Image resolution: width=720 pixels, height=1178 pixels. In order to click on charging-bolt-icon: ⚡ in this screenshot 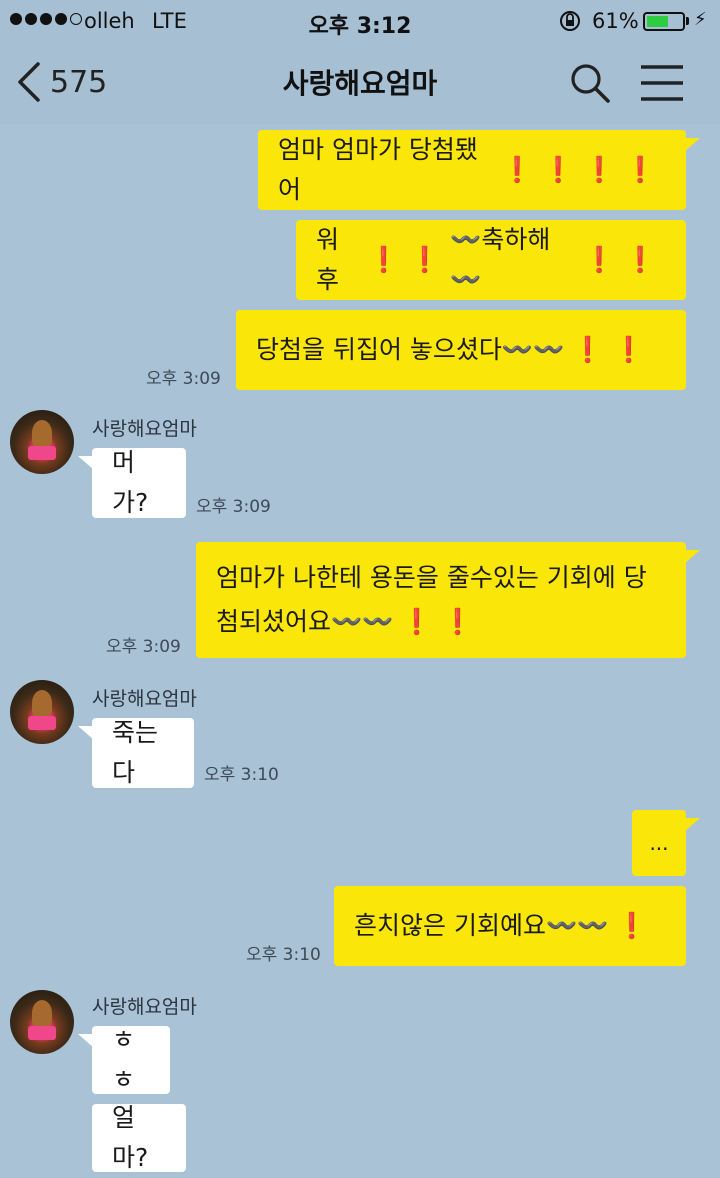, I will do `click(700, 19)`.